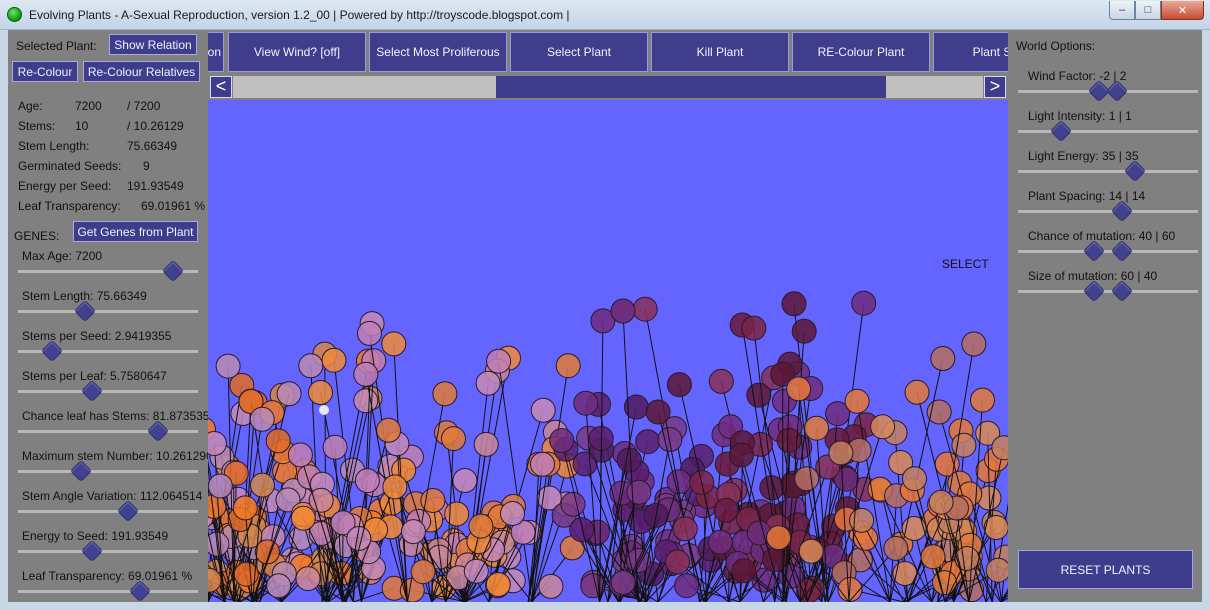 The image size is (1210, 610). Describe the element at coordinates (1182, 10) in the screenshot. I see `close-button: ✕` at that location.